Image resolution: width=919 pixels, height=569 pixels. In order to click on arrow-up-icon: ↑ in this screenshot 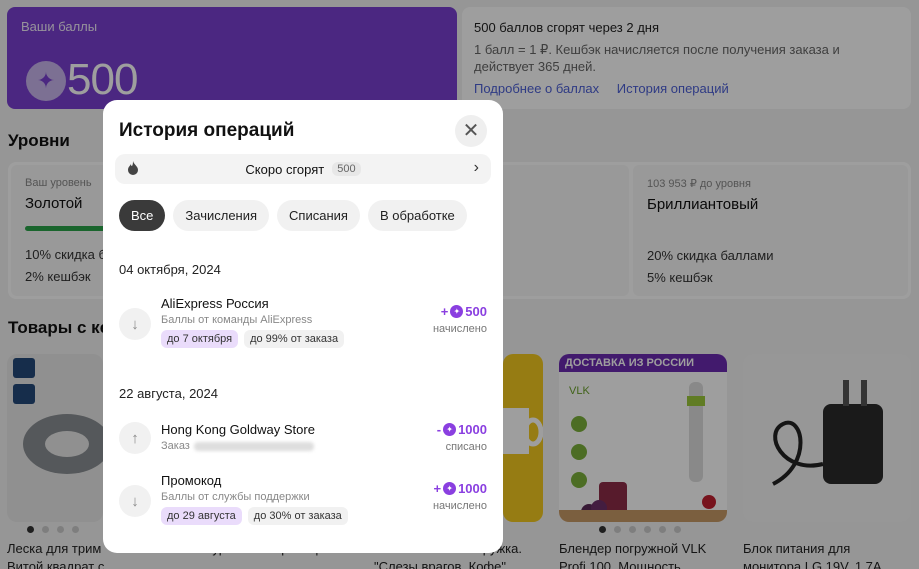, I will do `click(135, 438)`.